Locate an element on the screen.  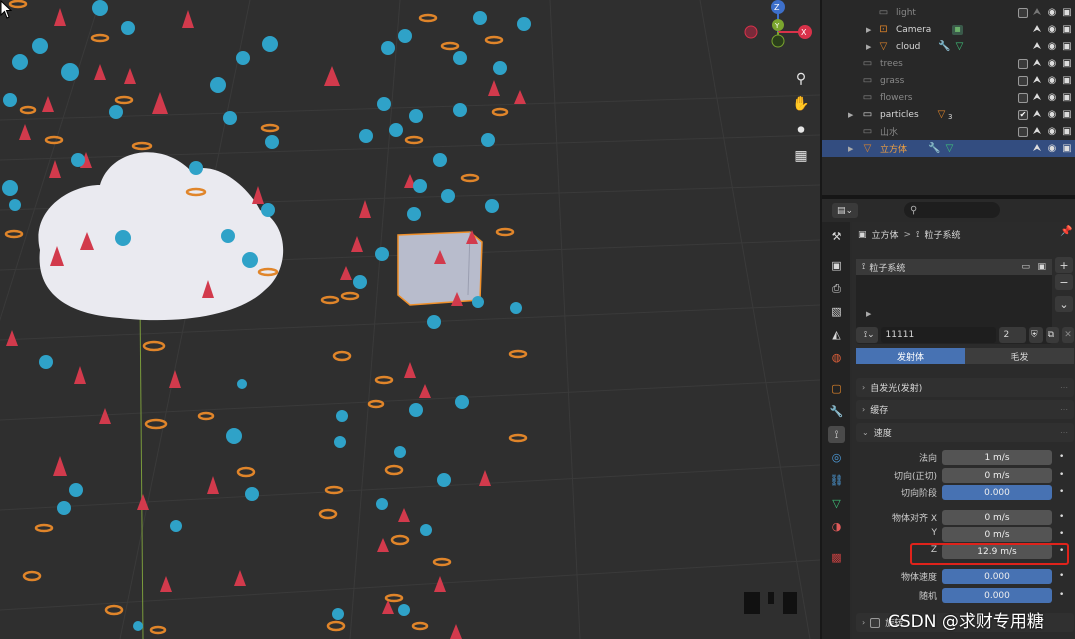
emission-panel-header: › 自发光(发射) ⋯ is located at coordinates (965, 387).